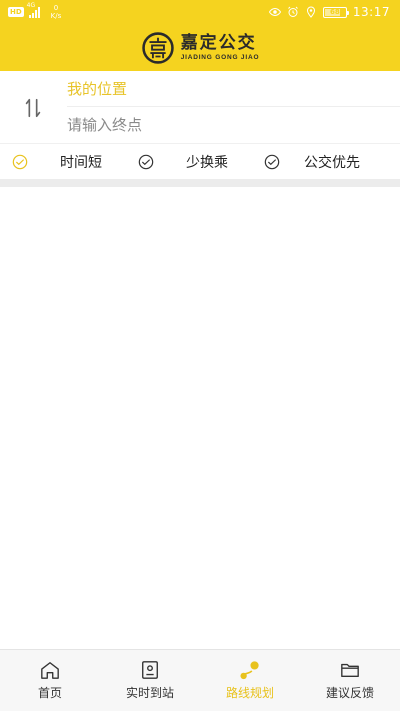  What do you see at coordinates (56, 8) in the screenshot?
I see `speed-value: 0` at bounding box center [56, 8].